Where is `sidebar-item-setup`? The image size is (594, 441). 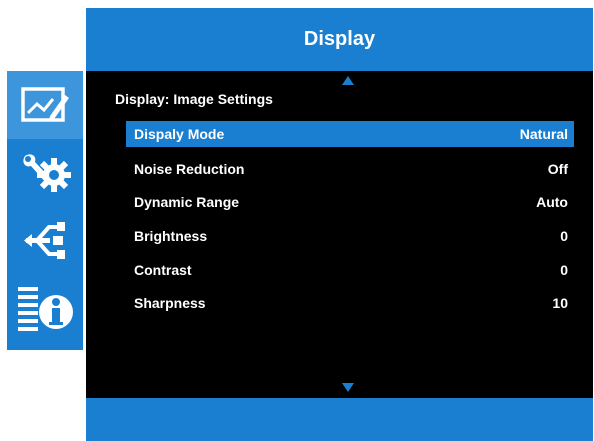
sidebar-item-setup is located at coordinates (45, 173).